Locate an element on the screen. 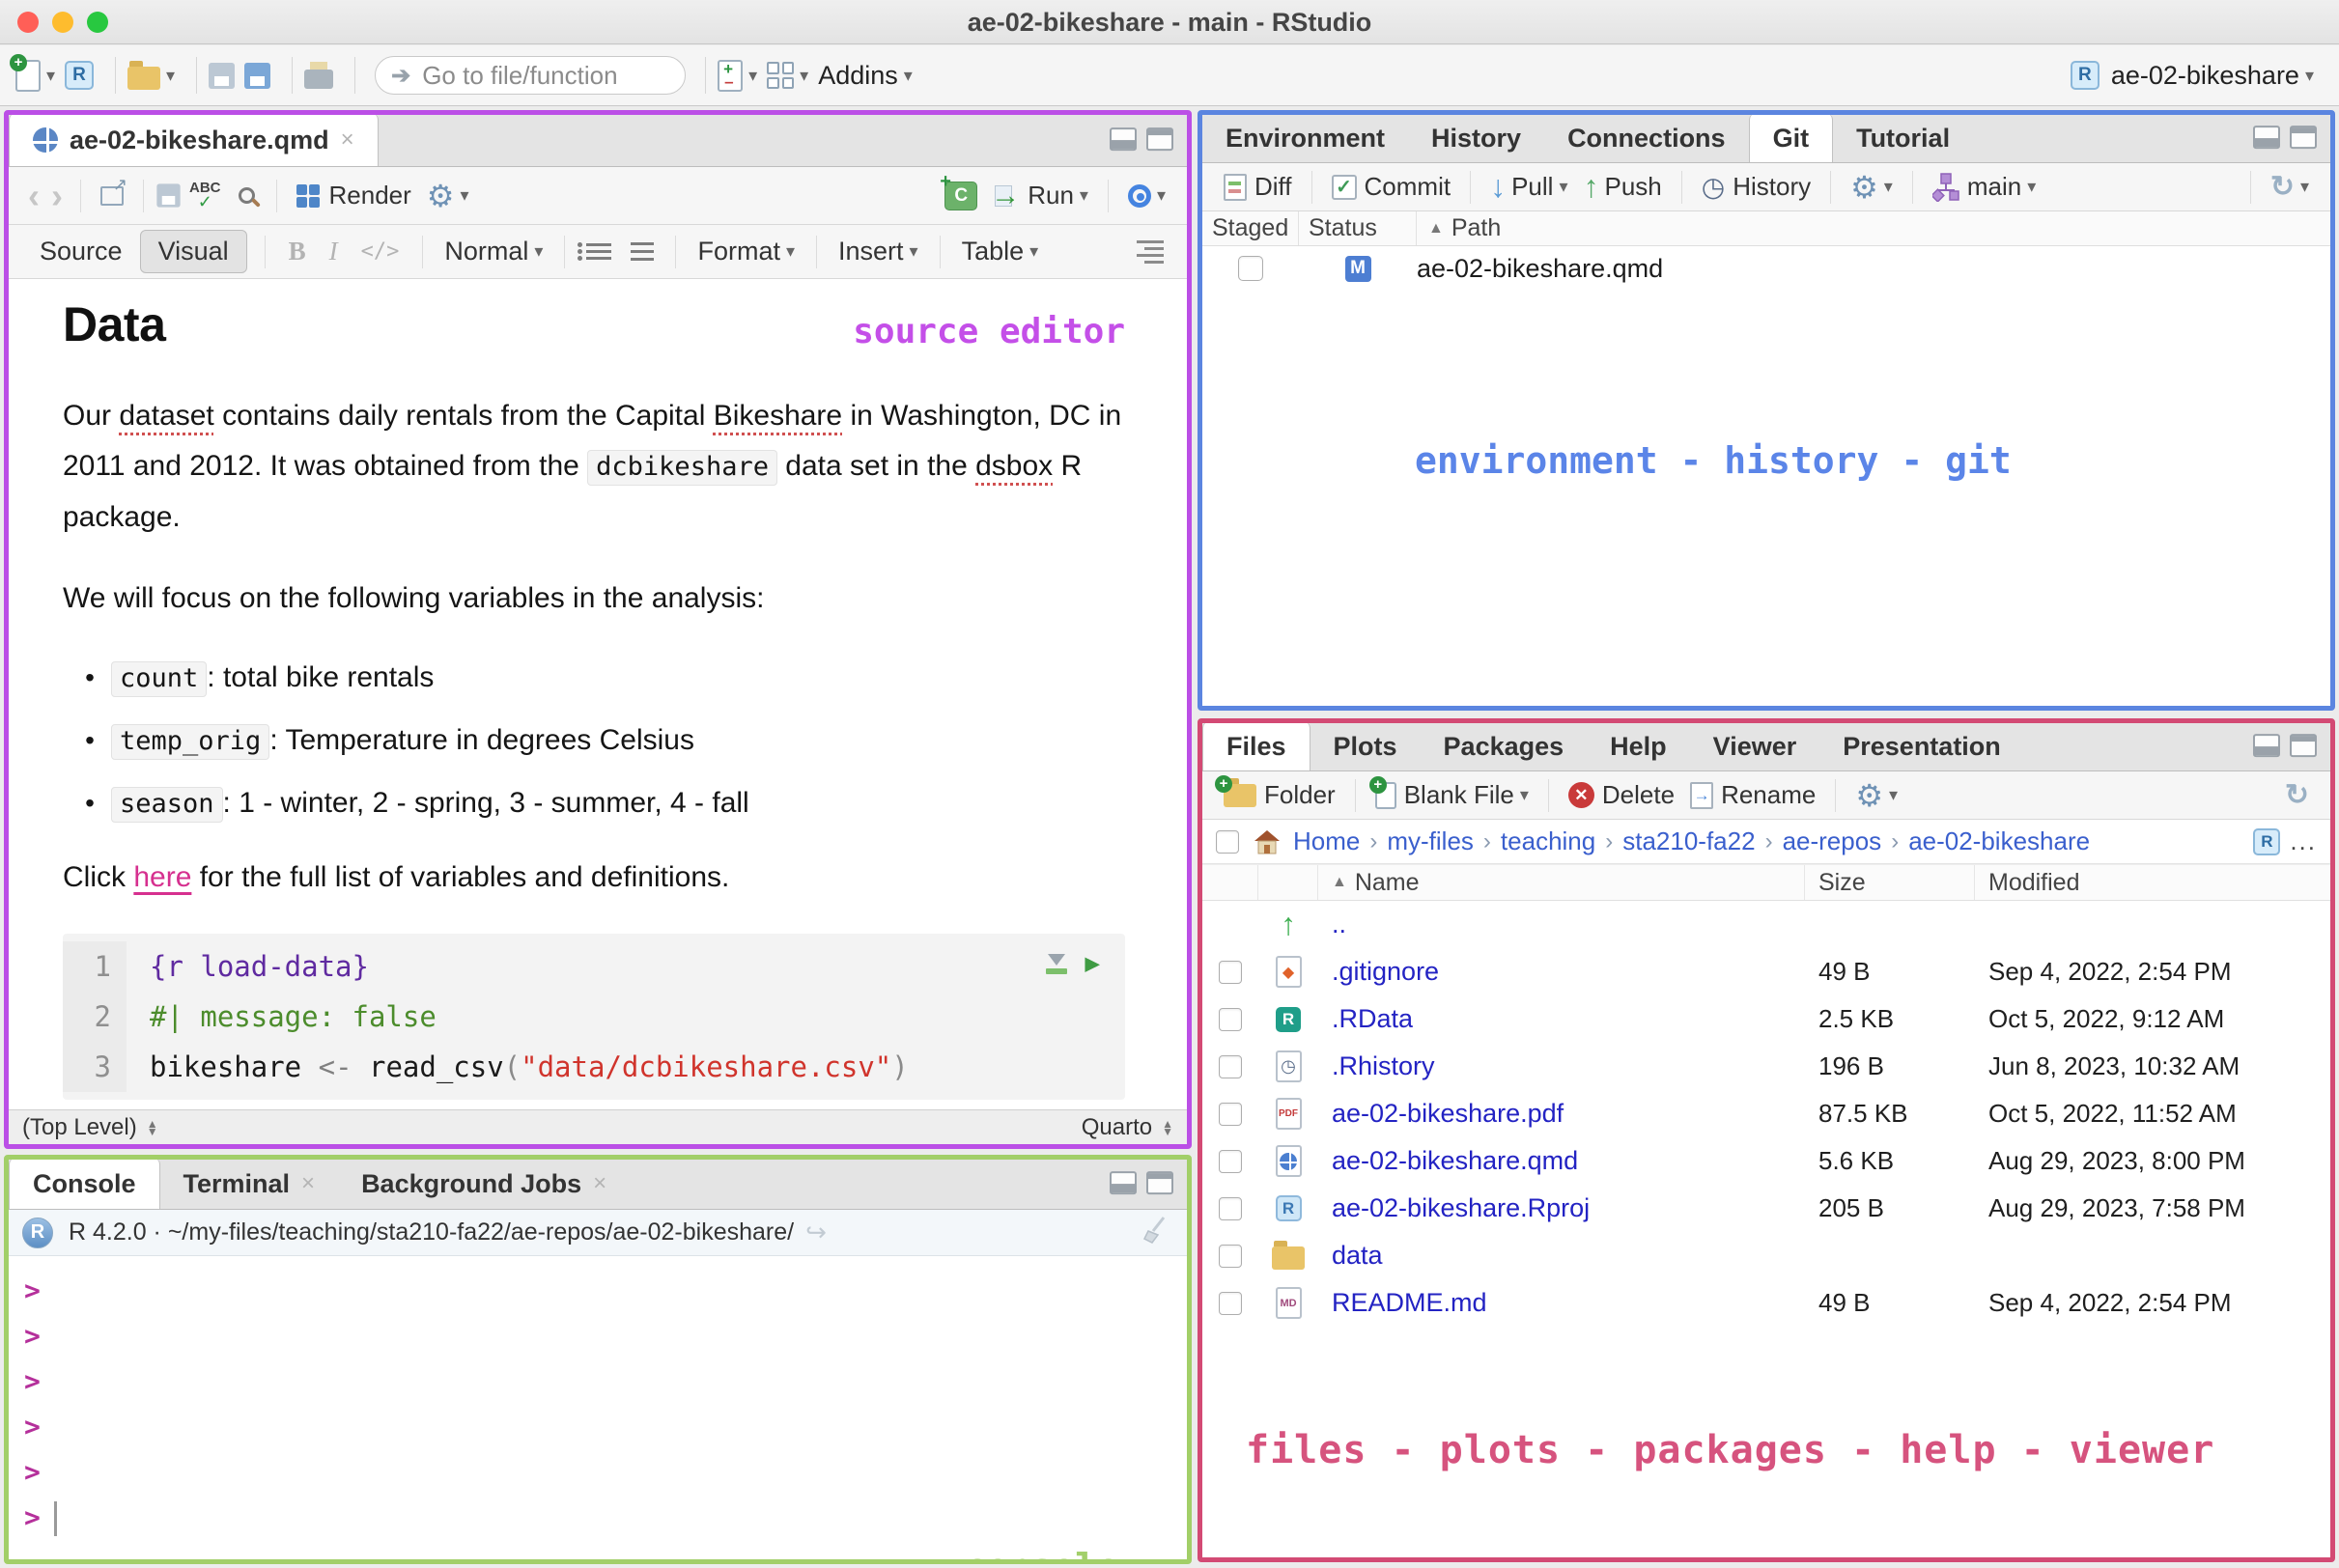  tab-tutorial: Tutorial is located at coordinates (1903, 139).